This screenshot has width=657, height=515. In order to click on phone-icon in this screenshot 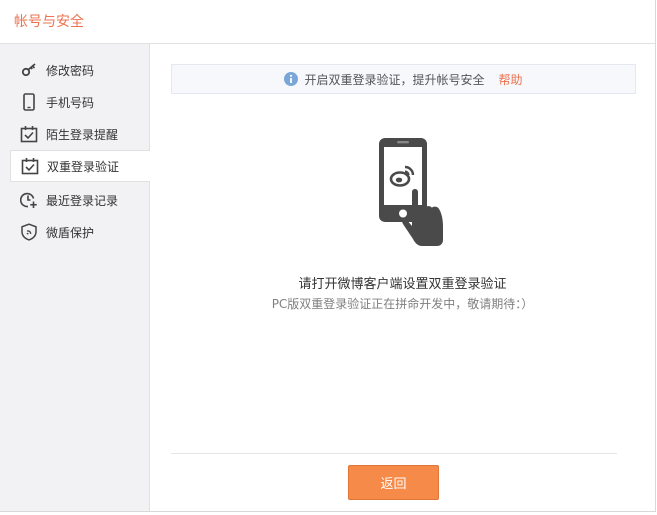, I will do `click(29, 102)`.